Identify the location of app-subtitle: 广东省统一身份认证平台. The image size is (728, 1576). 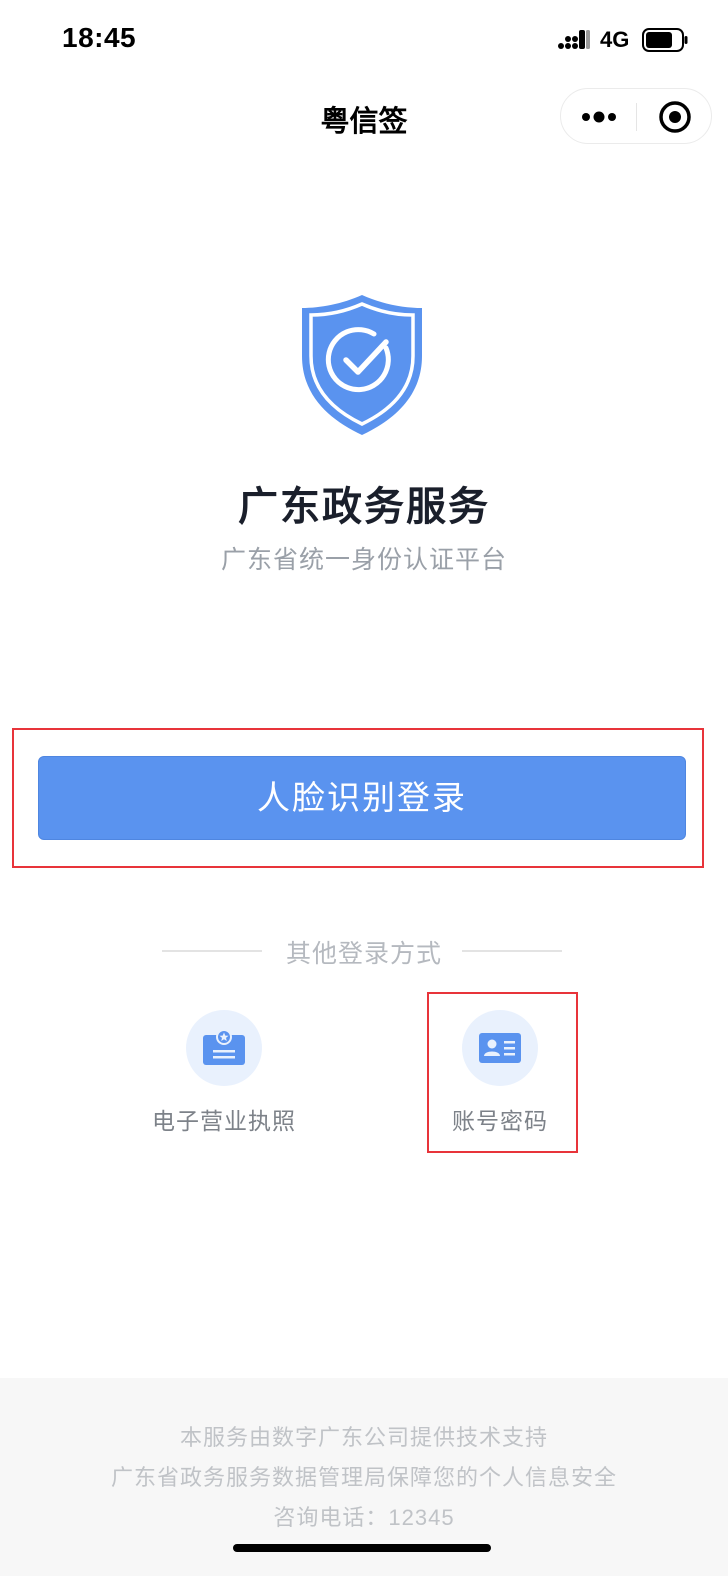
(363, 560).